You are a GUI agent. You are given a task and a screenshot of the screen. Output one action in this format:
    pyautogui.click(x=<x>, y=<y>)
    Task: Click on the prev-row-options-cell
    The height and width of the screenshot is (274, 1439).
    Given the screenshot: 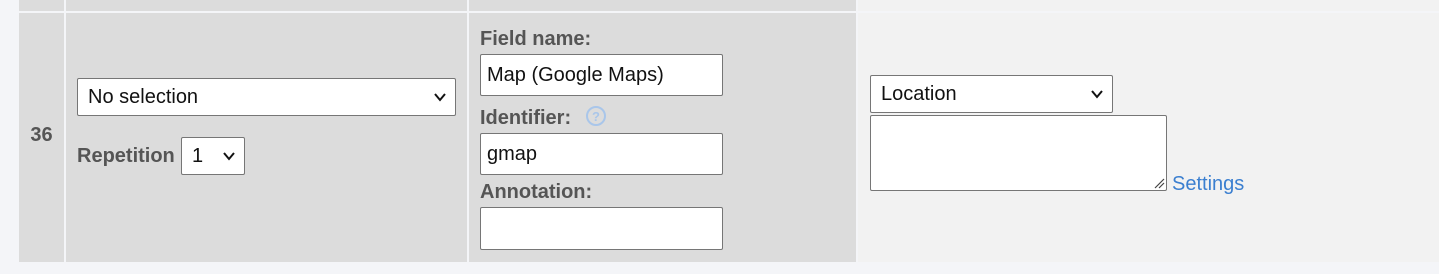 What is the action you would take?
    pyautogui.click(x=1148, y=5)
    